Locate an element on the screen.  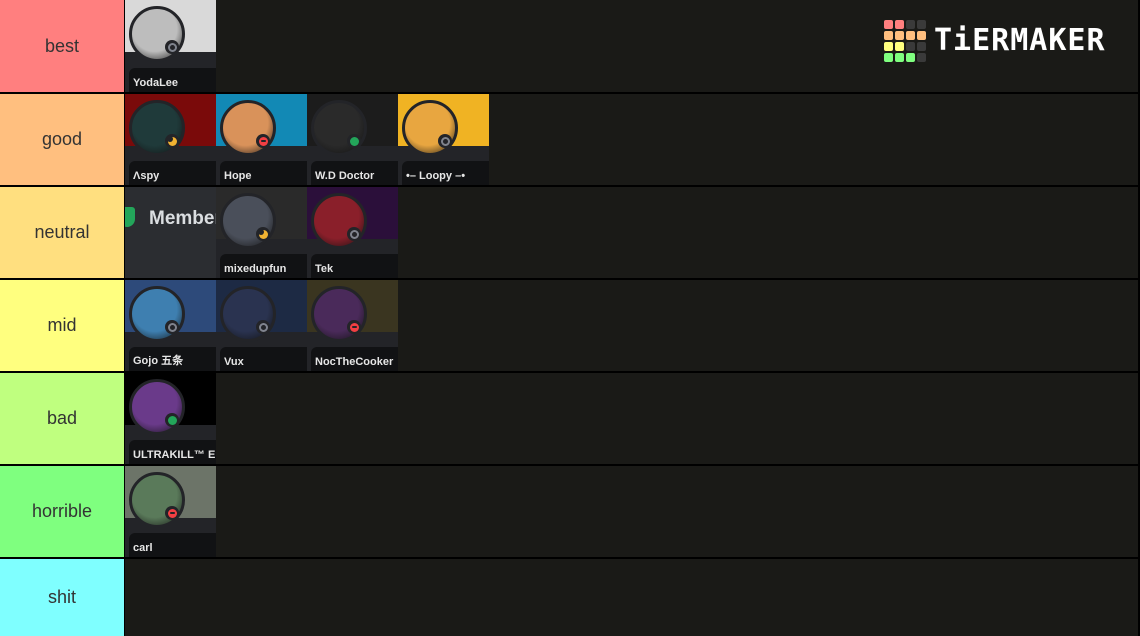
tier-row-mid: mid Gojo 五条 Vux NocTheCooker is located at coordinates (569, 325).